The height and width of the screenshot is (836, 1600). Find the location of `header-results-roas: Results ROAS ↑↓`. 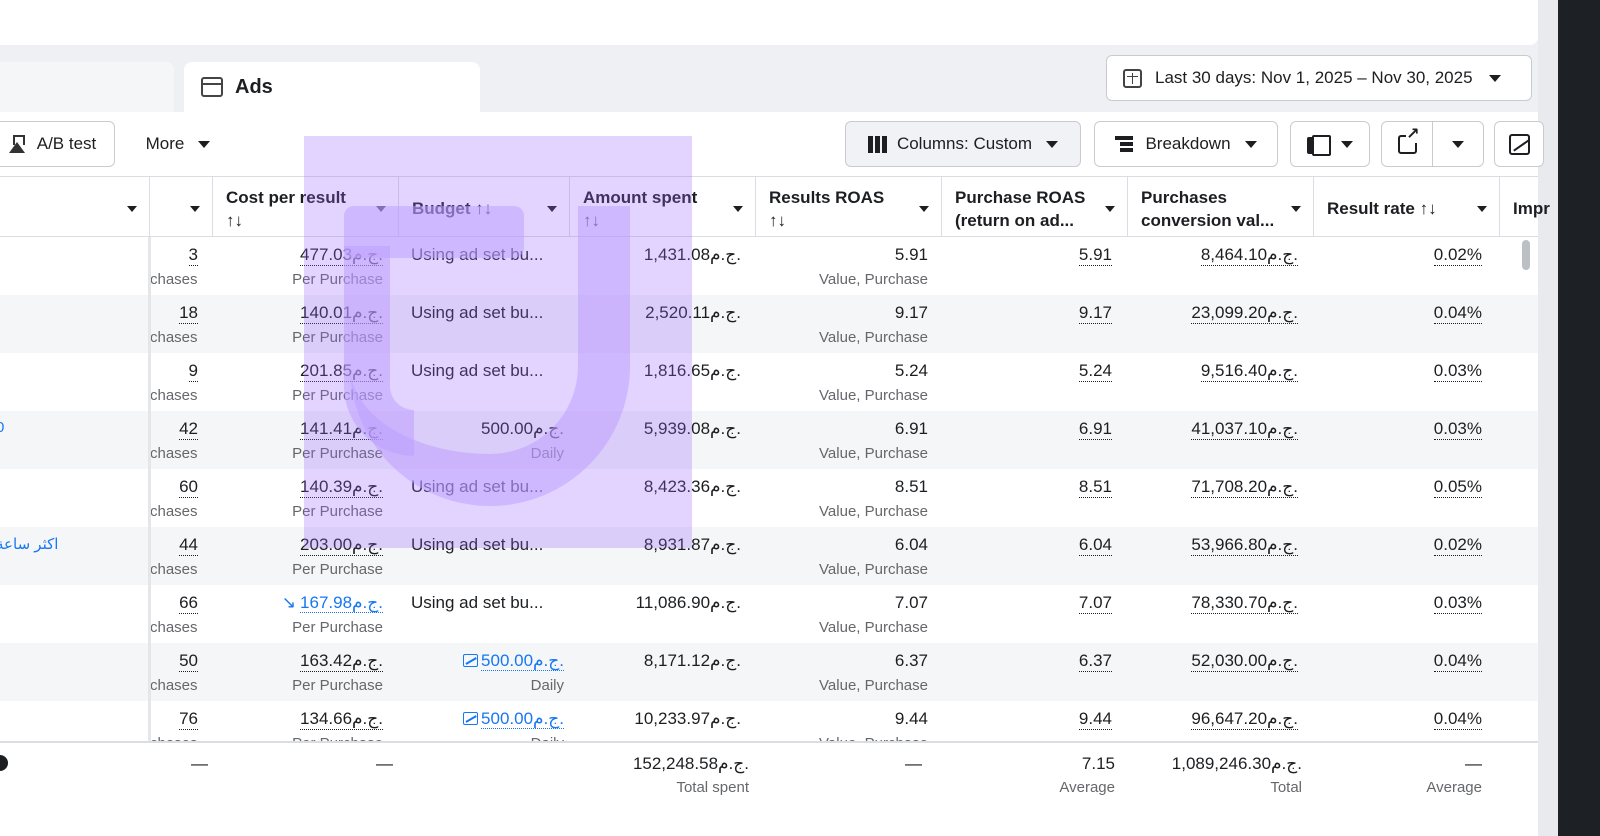

header-results-roas: Results ROAS ↑↓ is located at coordinates (849, 206).